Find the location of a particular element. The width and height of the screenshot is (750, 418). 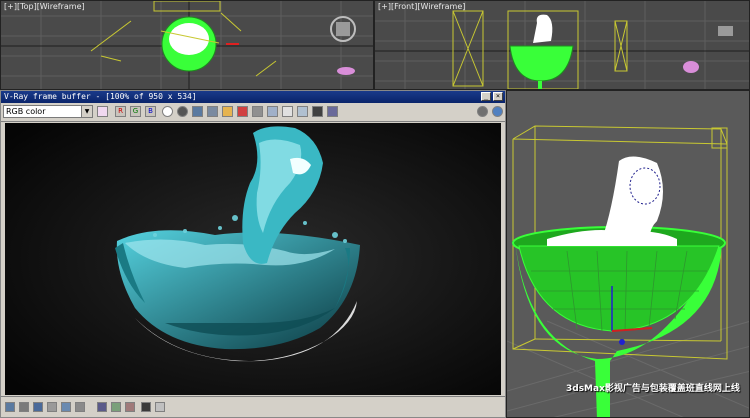

red-channel-button: R is located at coordinates (120, 111).